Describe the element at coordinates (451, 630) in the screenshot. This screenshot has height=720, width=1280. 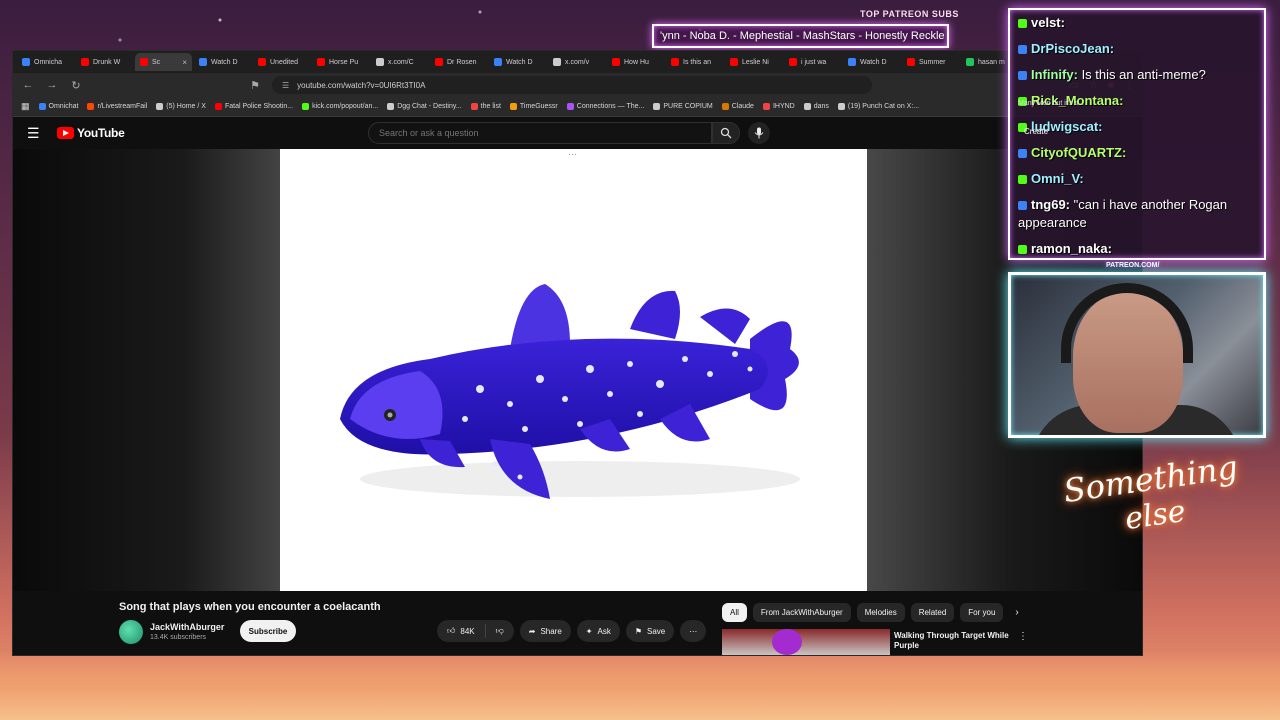
I see `thumbs-up-icon: 👍︎` at that location.